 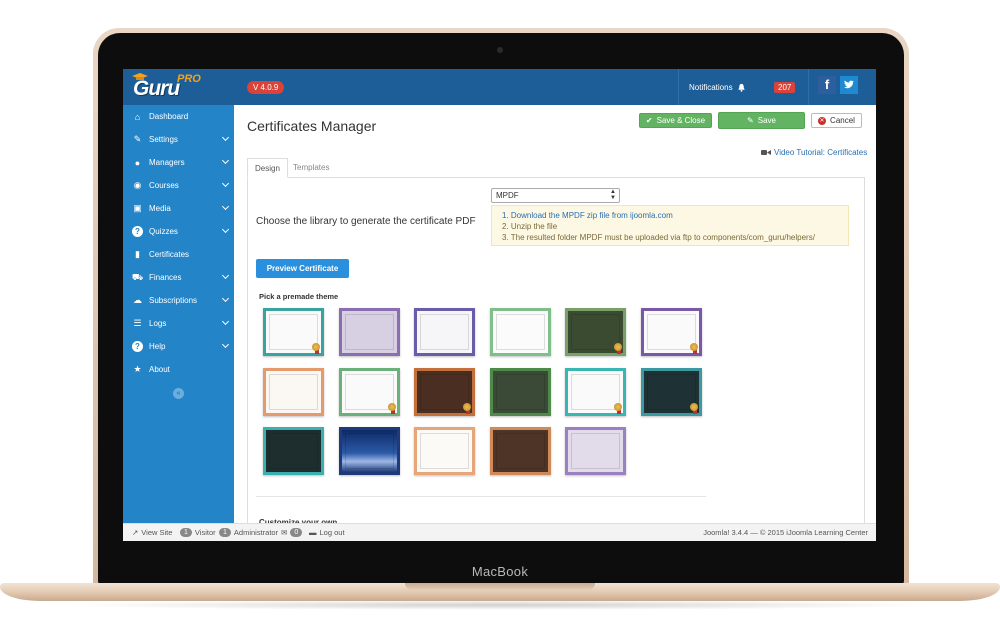 I want to click on admin-label: Administrator, so click(x=256, y=532).